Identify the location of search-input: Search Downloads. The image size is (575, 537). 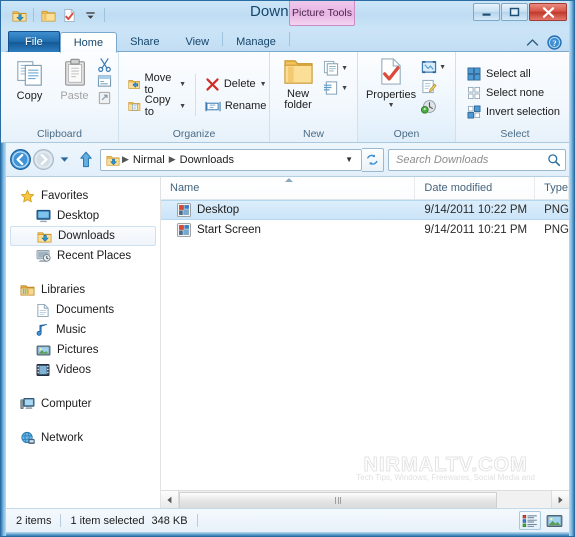
(471, 160).